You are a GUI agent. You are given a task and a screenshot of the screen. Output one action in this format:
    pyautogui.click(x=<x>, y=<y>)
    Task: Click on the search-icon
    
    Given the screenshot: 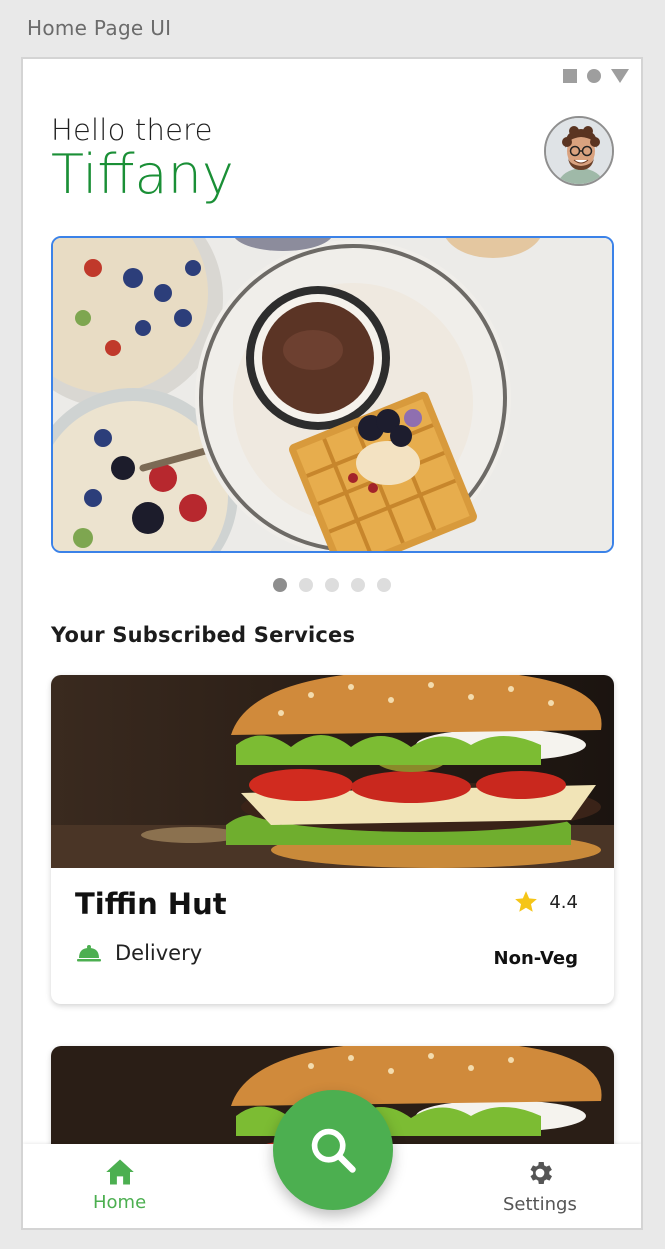 What is the action you would take?
    pyautogui.click(x=333, y=1150)
    